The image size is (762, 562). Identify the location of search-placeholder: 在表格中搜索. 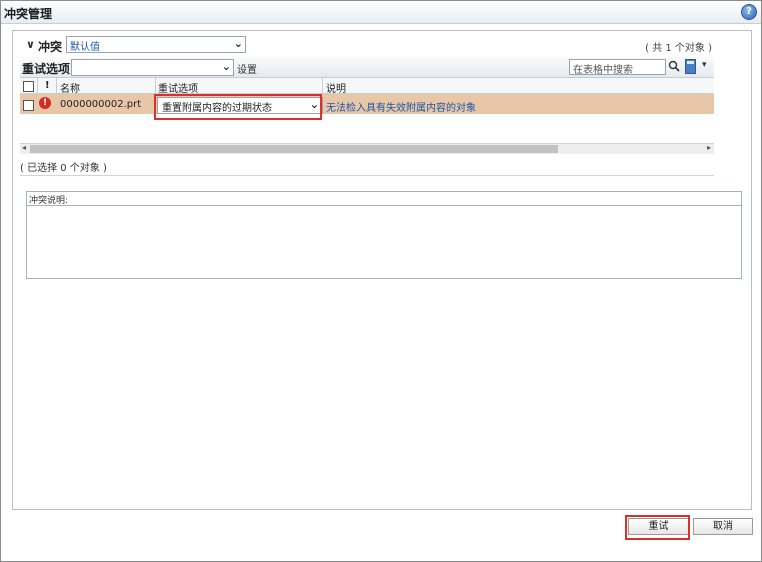
(603, 70).